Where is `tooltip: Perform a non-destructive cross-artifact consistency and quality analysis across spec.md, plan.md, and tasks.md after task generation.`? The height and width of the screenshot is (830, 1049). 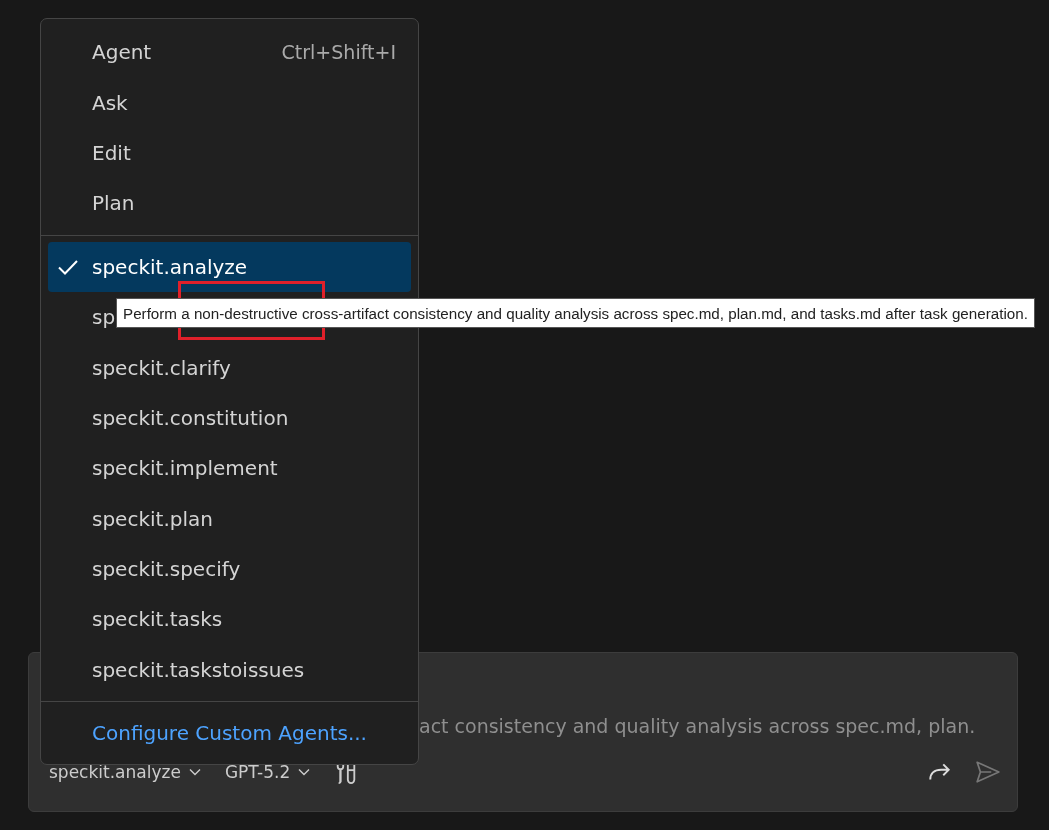
tooltip: Perform a non-destructive cross-artifact consistency and quality analysis across spec.md, plan.md, and tasks.md after task generation. is located at coordinates (575, 313).